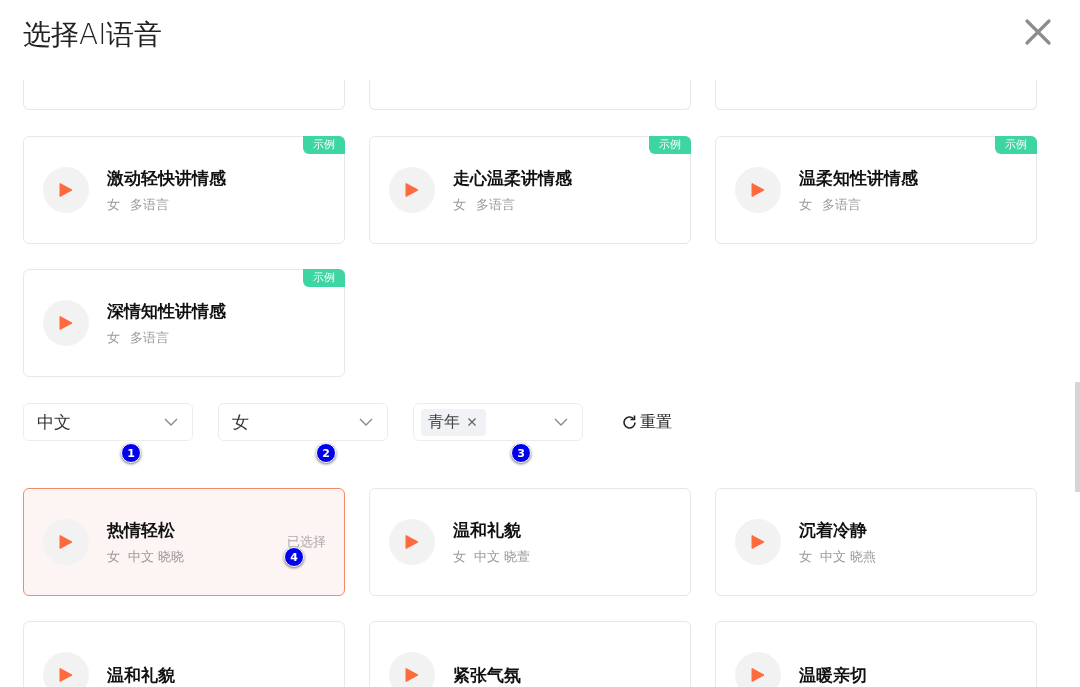  I want to click on voice-details: 女 中文 晓晓, so click(146, 556).